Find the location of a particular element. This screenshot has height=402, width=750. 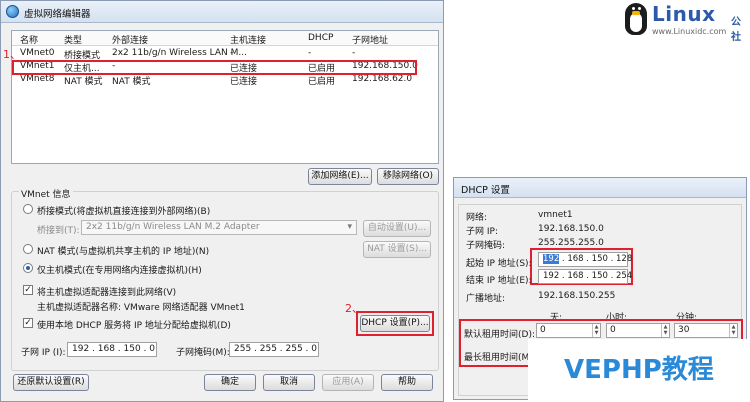

subnet-ip-label: 子网 IP (I): is located at coordinates (43, 353).